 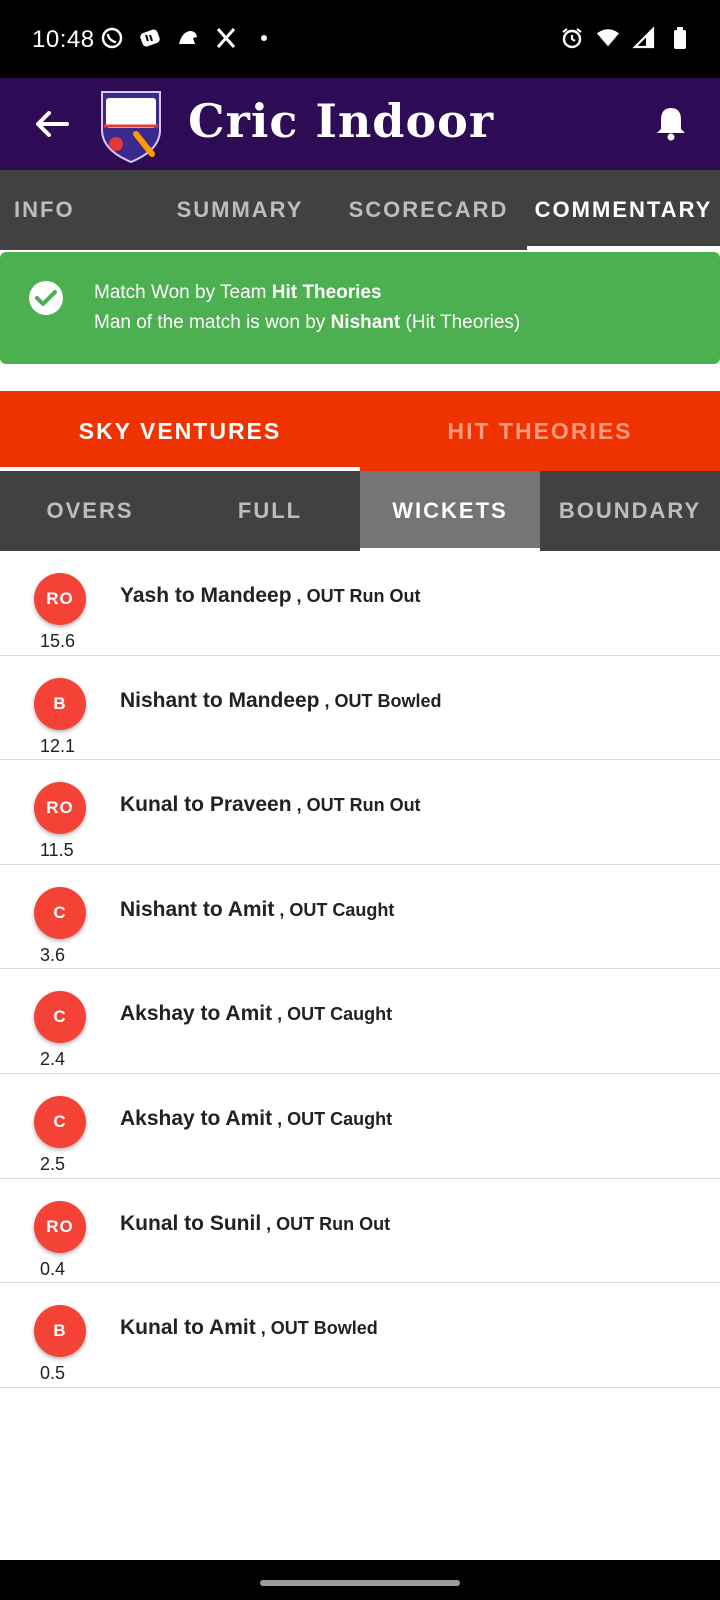 I want to click on back-button, so click(x=52, y=124).